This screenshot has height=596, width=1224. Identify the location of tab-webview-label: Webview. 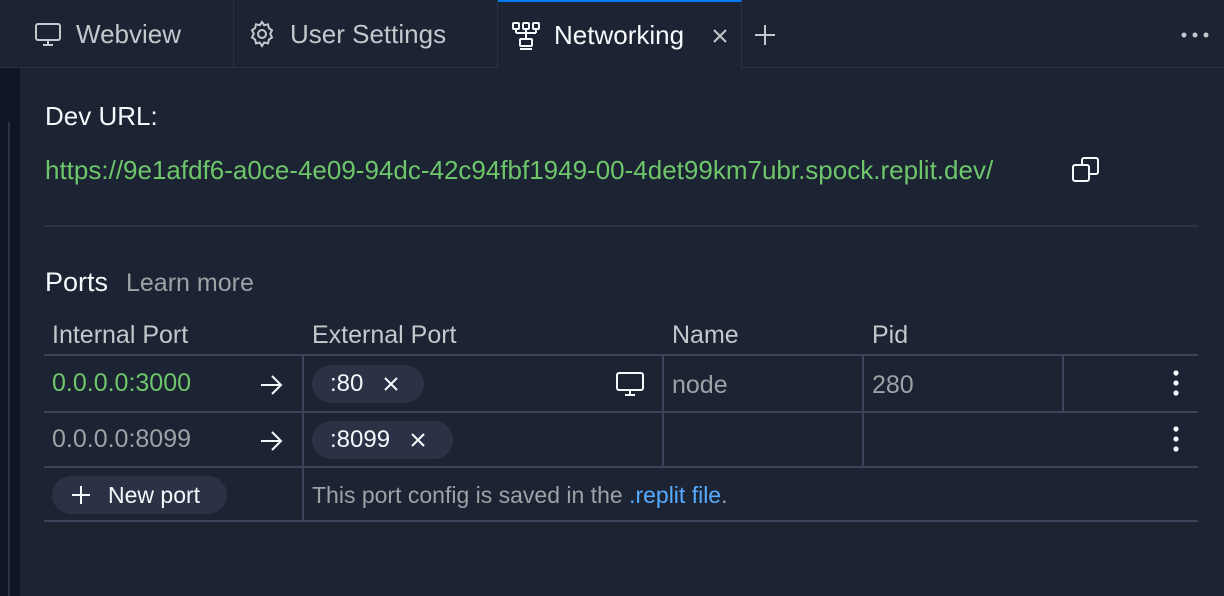
(129, 33).